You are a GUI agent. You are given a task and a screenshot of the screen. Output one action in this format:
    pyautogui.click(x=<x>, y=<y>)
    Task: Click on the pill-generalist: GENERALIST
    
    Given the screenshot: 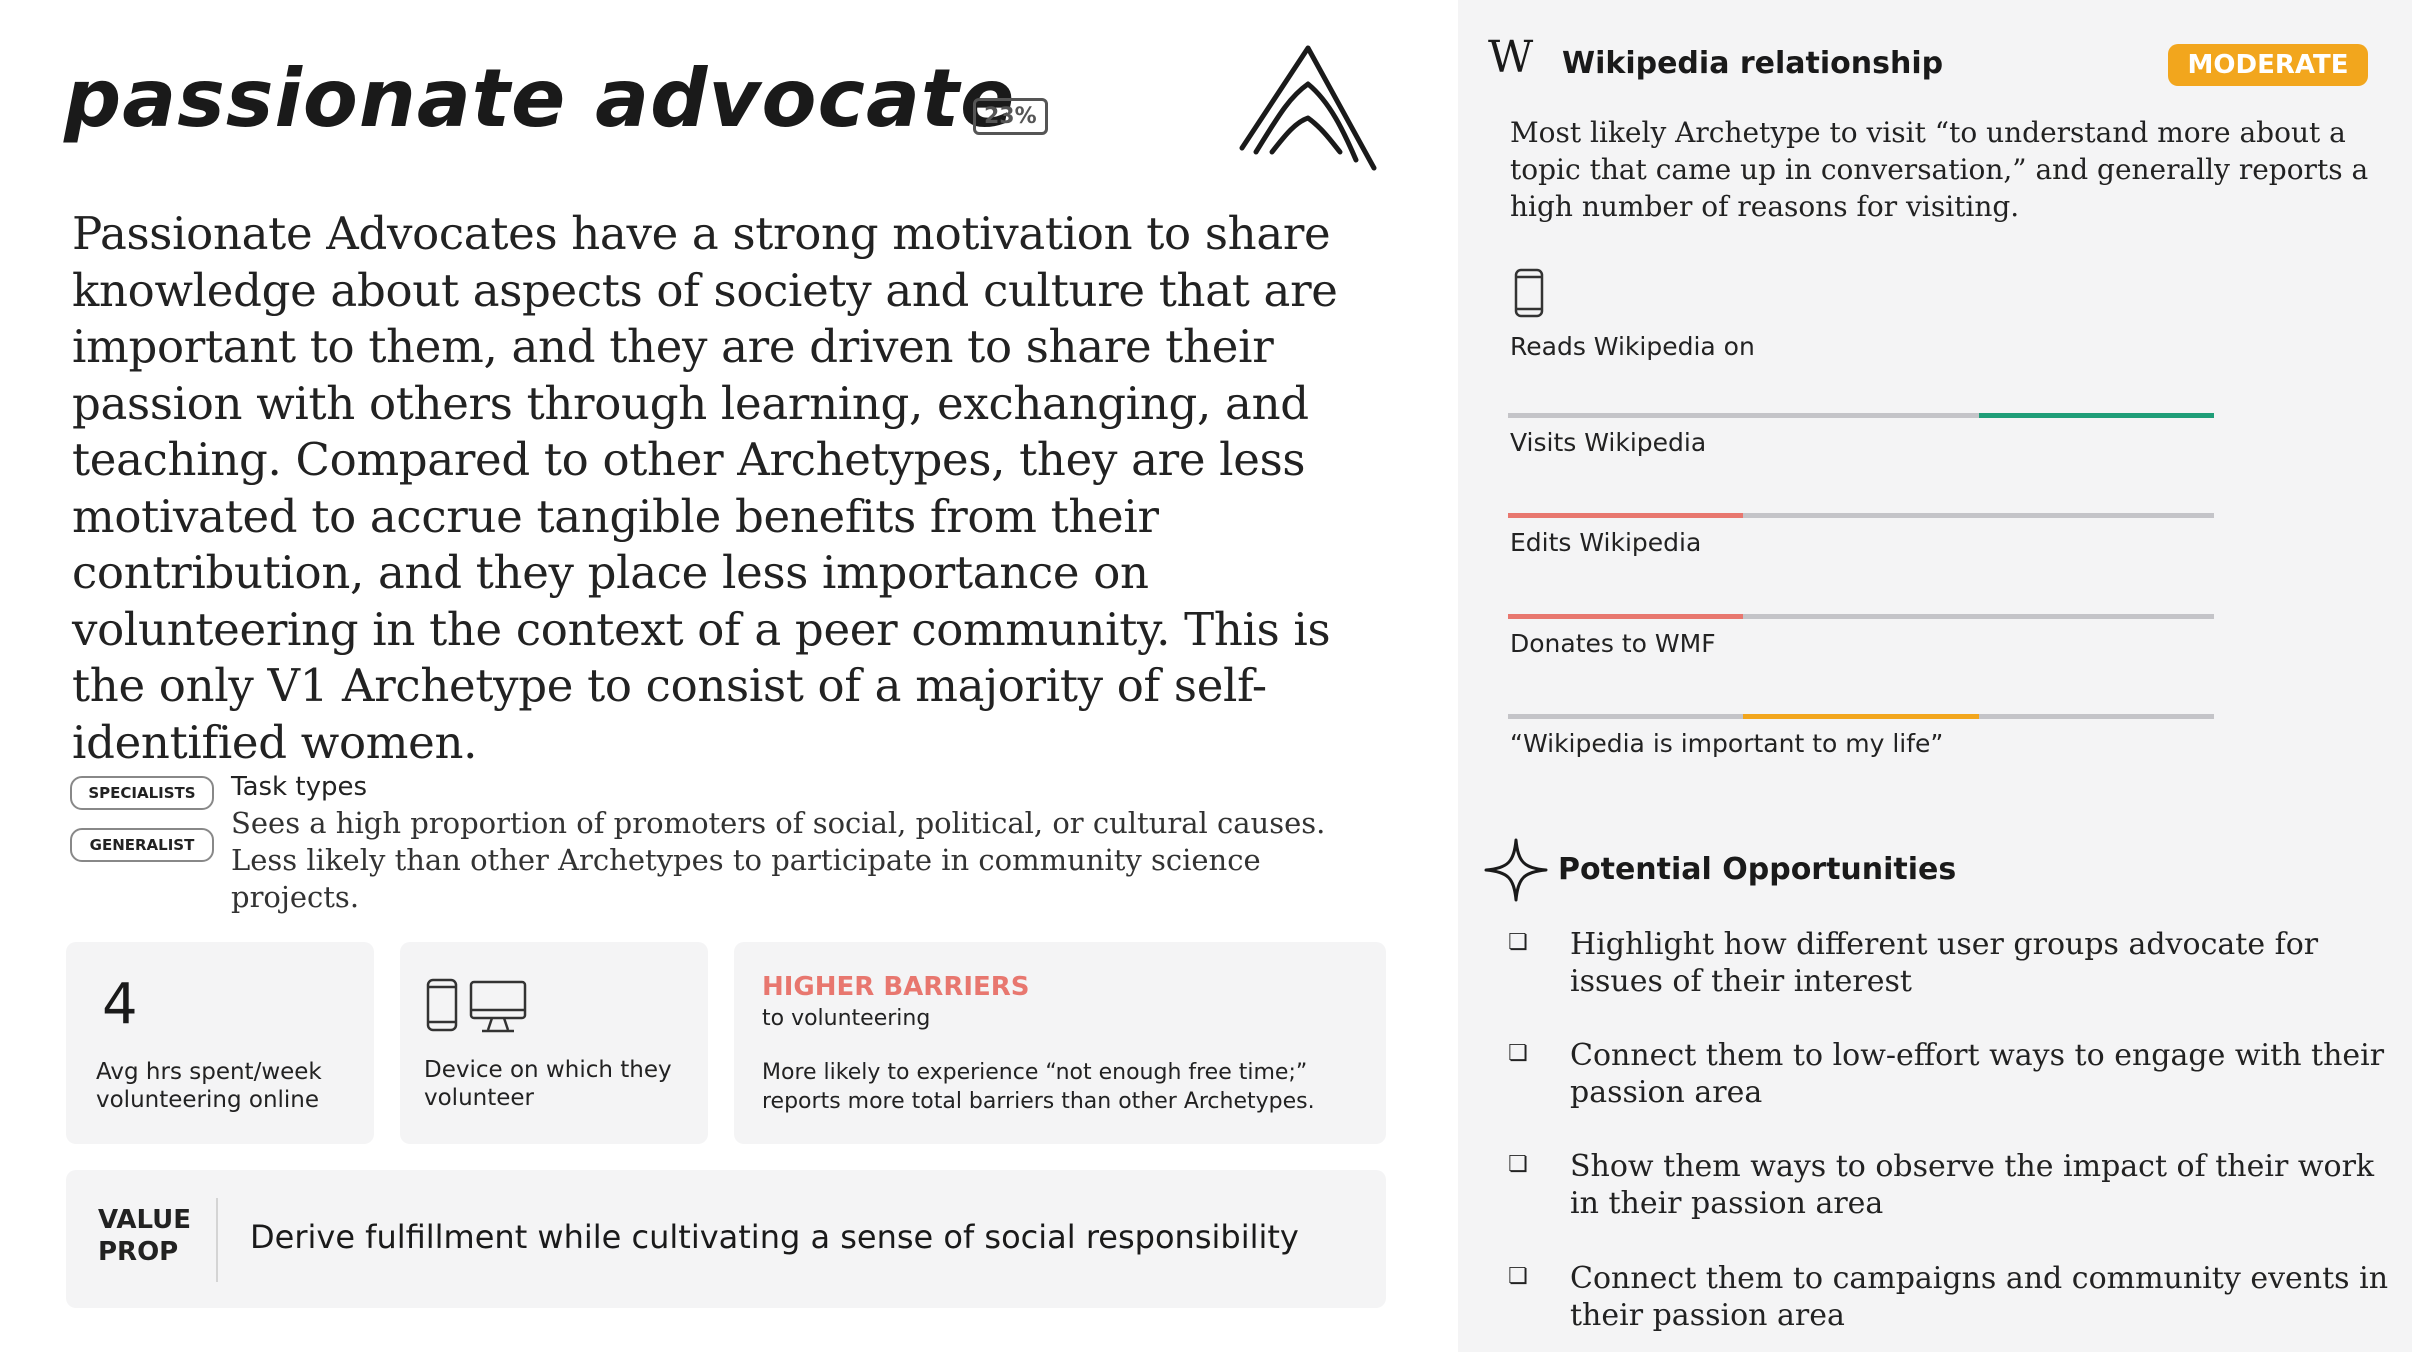 What is the action you would take?
    pyautogui.click(x=142, y=845)
    